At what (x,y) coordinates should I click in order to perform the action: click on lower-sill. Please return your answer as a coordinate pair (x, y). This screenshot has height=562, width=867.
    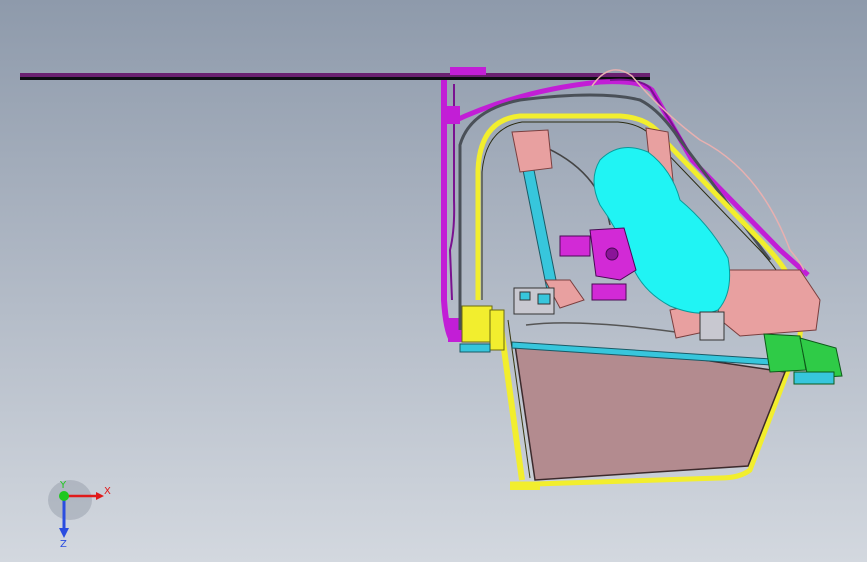
    Looking at the image, I should click on (475, 348).